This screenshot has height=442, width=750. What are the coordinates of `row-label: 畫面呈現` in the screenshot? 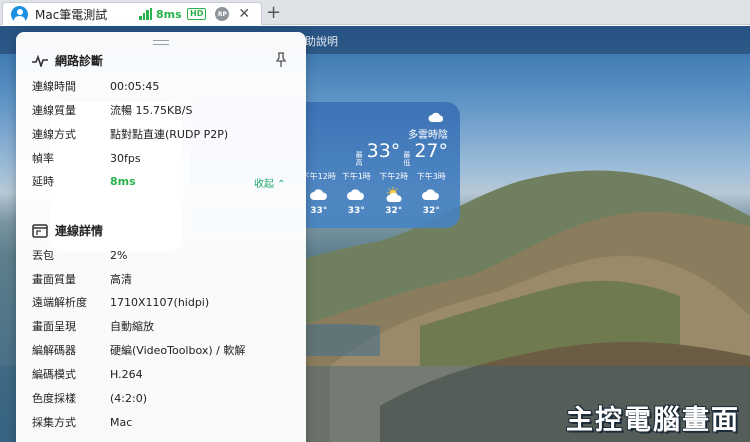 It's located at (54, 326).